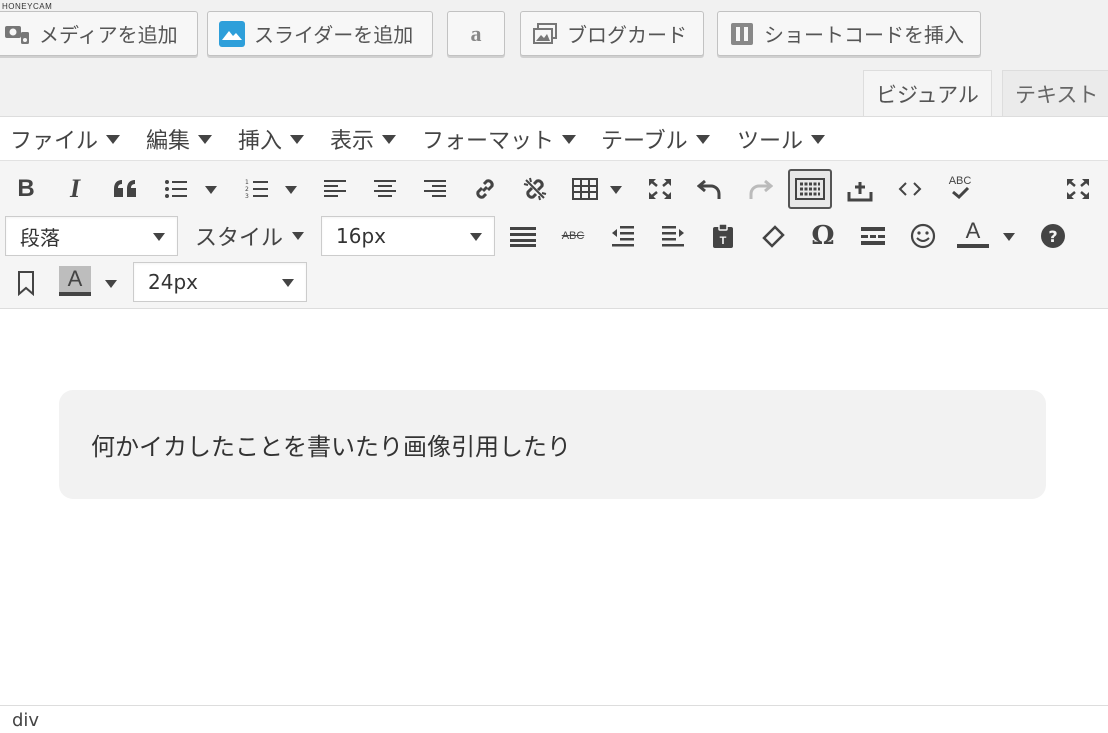  Describe the element at coordinates (760, 189) in the screenshot. I see `redo-button` at that location.